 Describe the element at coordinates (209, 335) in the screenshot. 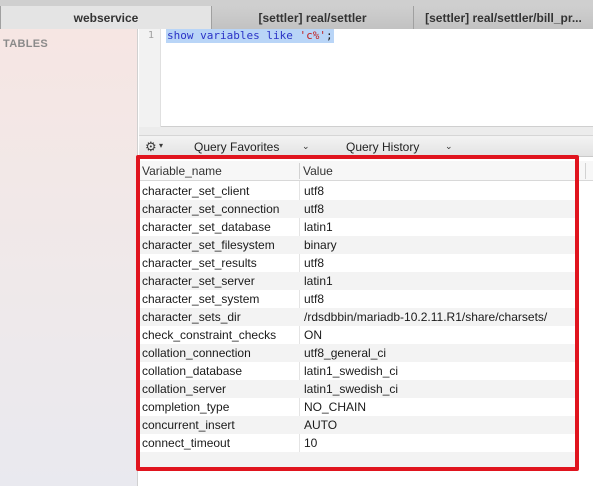

I see `cell-variable-name: check_constraint_checks` at that location.